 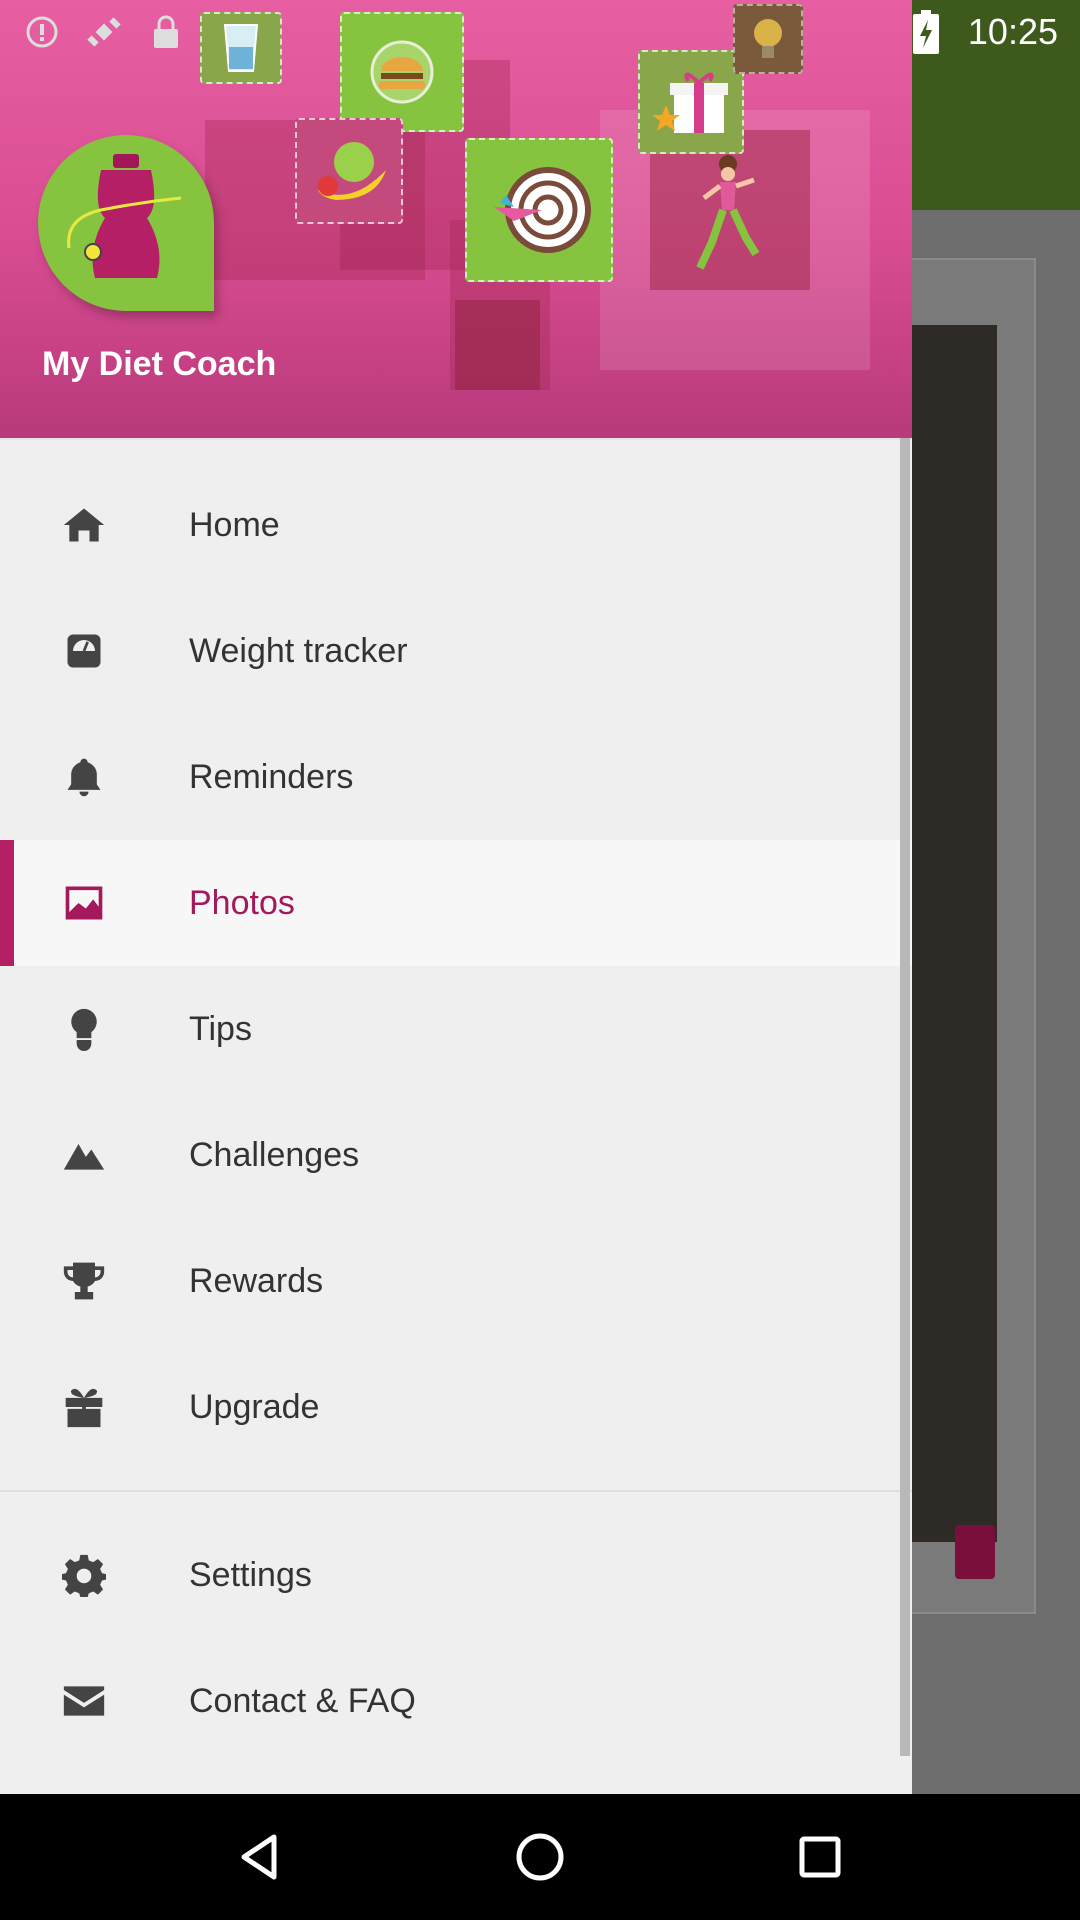 I want to click on delete-icon, so click(x=975, y=1552).